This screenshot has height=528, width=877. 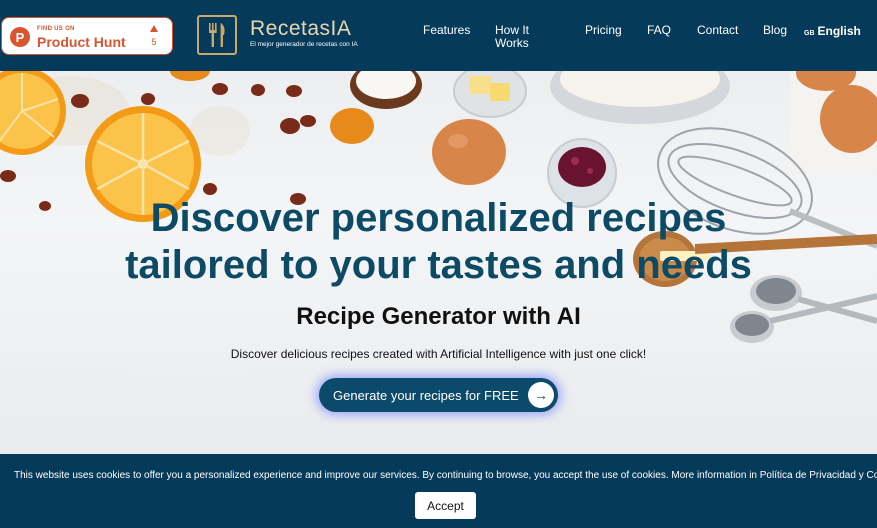 I want to click on upvote-triangle-icon, so click(x=154, y=28).